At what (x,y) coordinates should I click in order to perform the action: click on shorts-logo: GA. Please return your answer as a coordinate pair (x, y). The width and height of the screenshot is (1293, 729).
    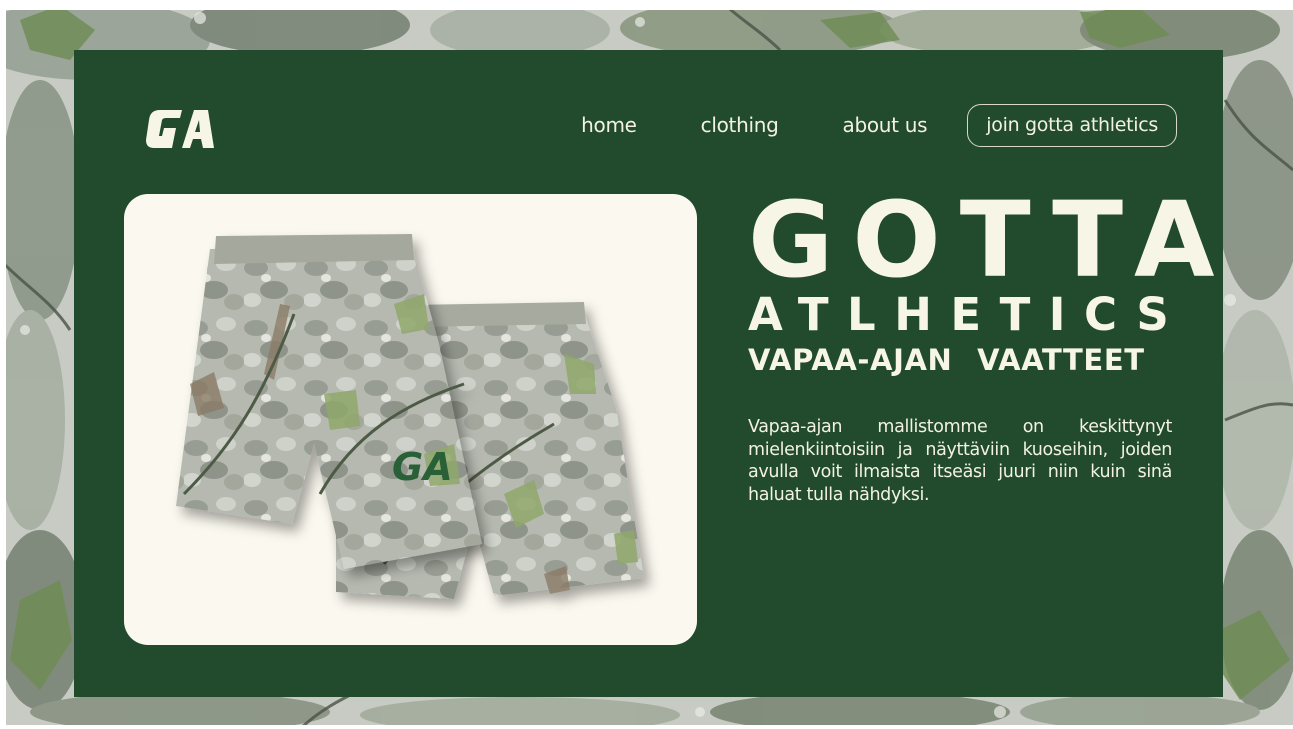
    Looking at the image, I should click on (422, 467).